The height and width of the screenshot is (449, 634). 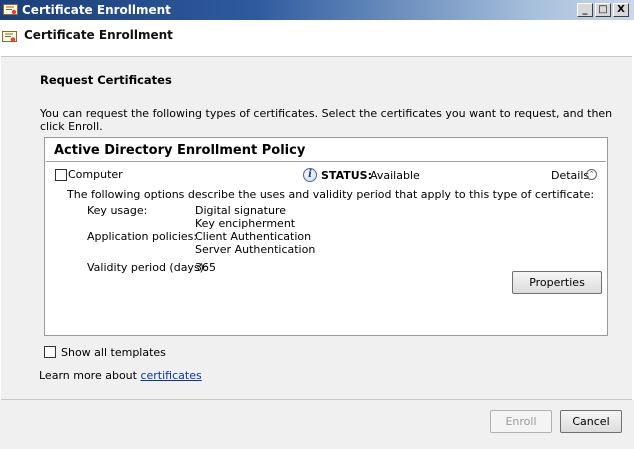 What do you see at coordinates (117, 210) in the screenshot?
I see `key-usage-label: Key usage:` at bounding box center [117, 210].